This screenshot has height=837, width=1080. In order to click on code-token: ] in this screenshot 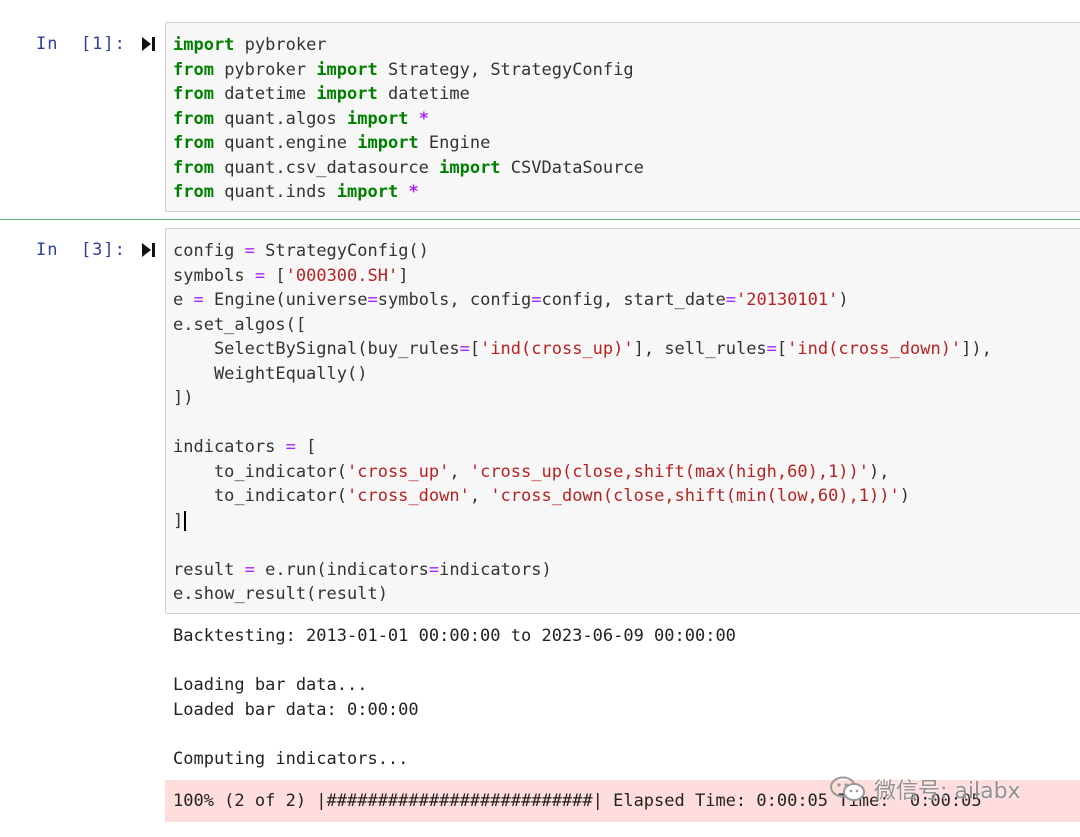, I will do `click(403, 275)`.